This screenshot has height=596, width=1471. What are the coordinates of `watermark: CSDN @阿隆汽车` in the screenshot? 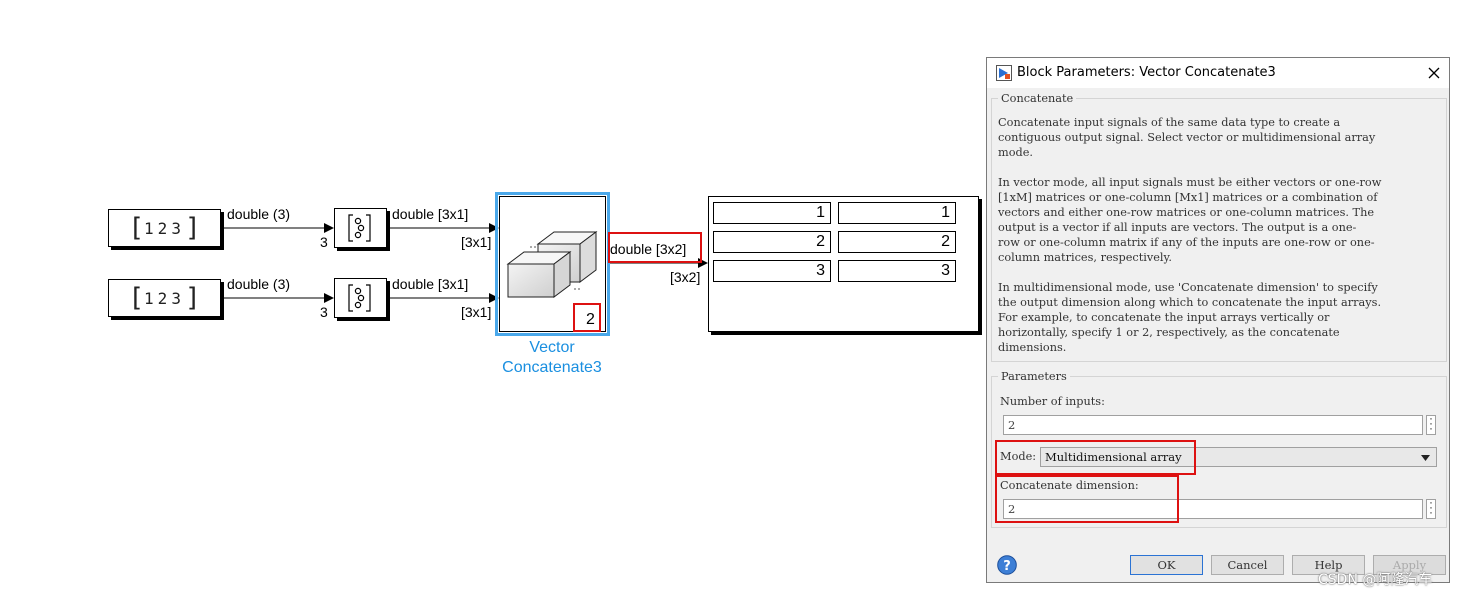 It's located at (1375, 580).